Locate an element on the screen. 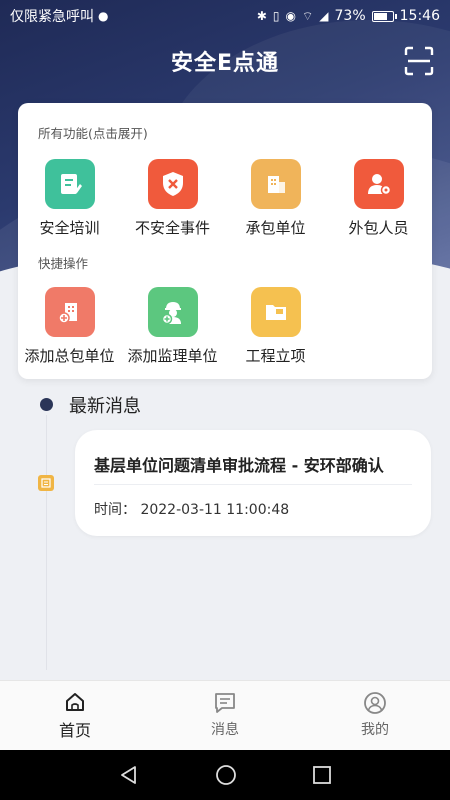 Image resolution: width=450 pixels, height=800 pixels. add-building-icon is located at coordinates (69, 312).